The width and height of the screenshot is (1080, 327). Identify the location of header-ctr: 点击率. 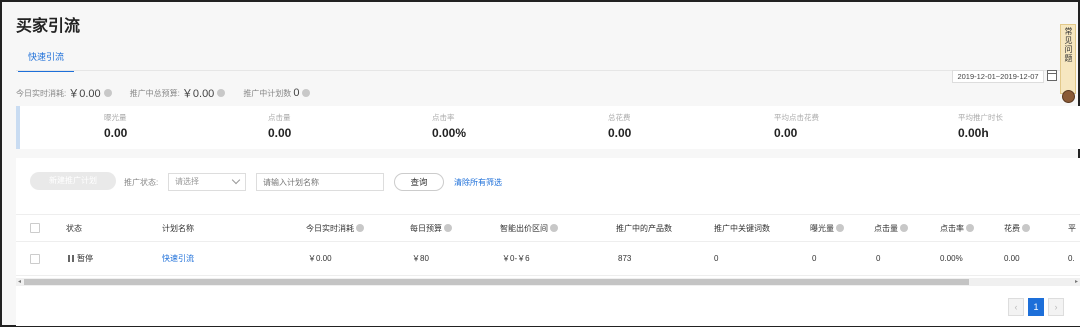
(952, 228).